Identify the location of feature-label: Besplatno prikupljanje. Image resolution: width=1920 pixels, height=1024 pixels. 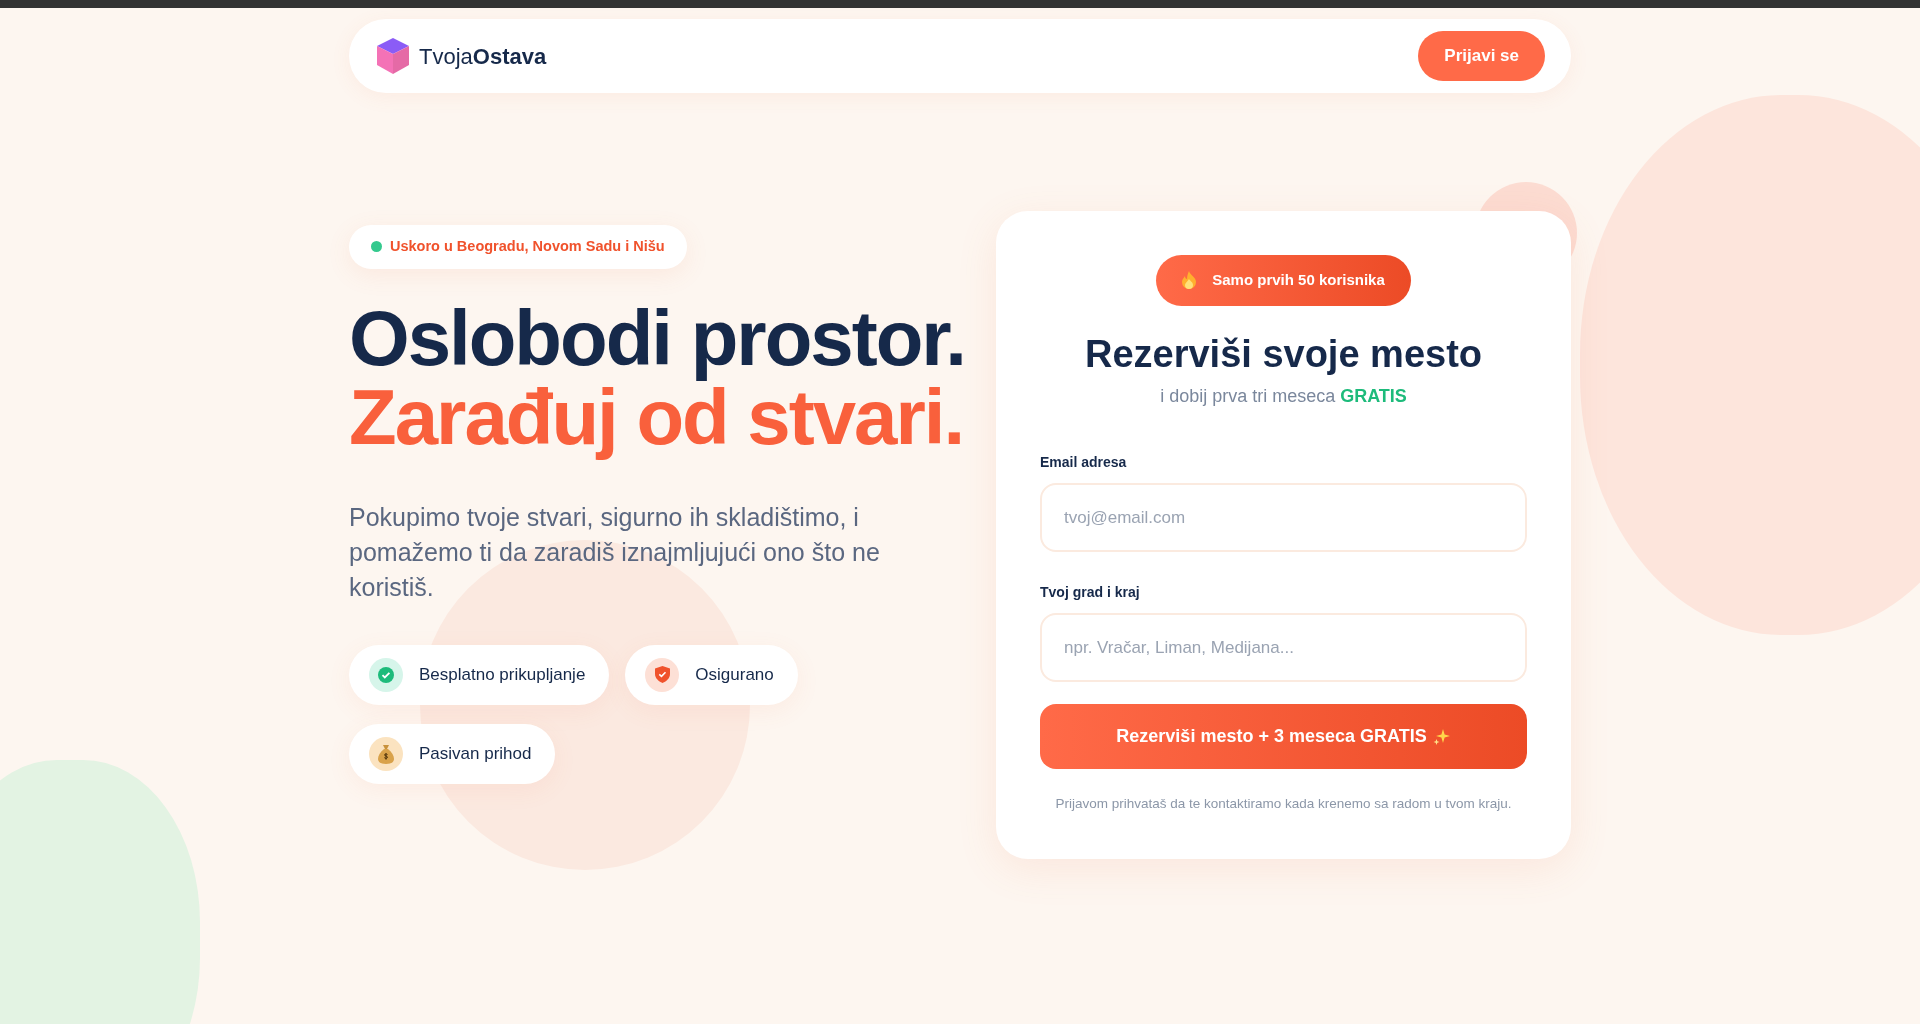
(502, 675).